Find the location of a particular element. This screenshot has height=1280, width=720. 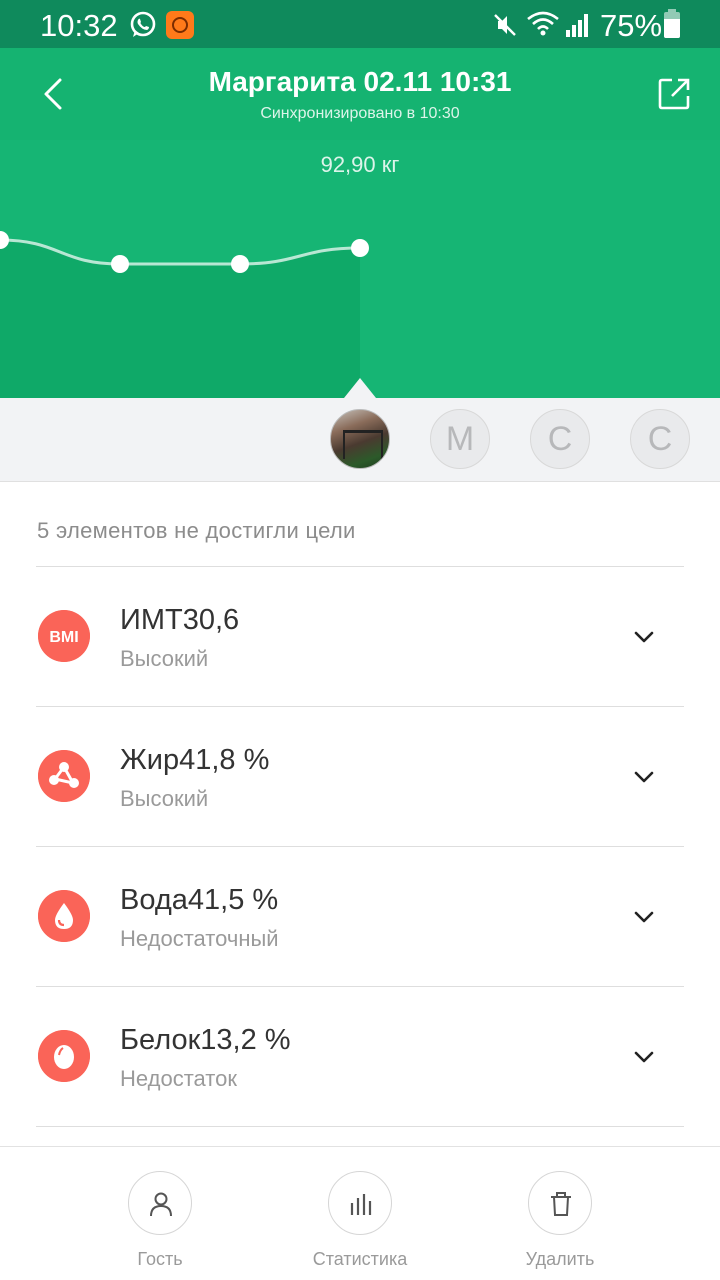

page-title: Маргарита 02.11 10:31 is located at coordinates (360, 81).